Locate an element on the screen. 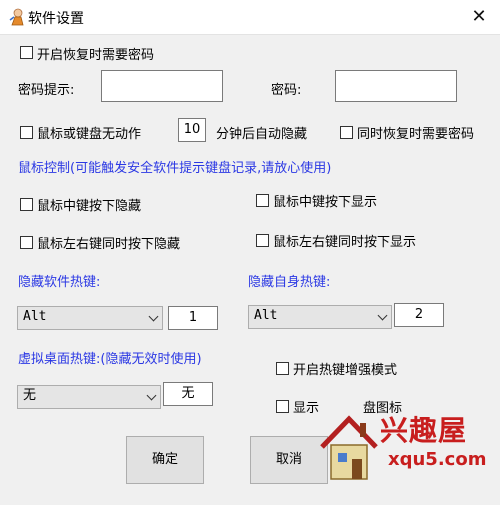  lr-hide-checkbox is located at coordinates (26, 242).